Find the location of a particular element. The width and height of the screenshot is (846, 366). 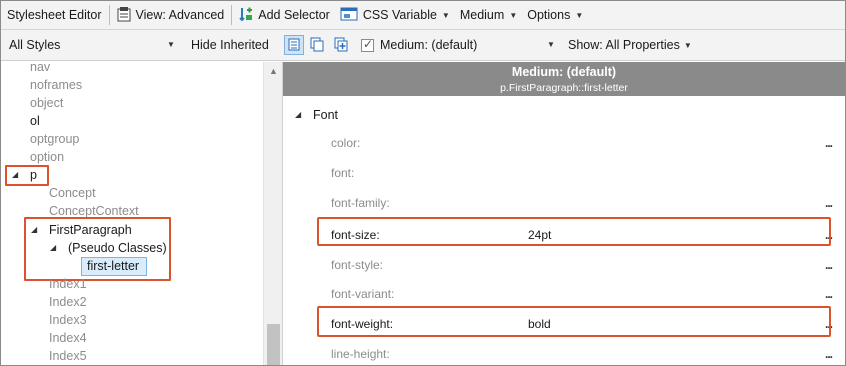

tree-item: ol is located at coordinates (35, 121).